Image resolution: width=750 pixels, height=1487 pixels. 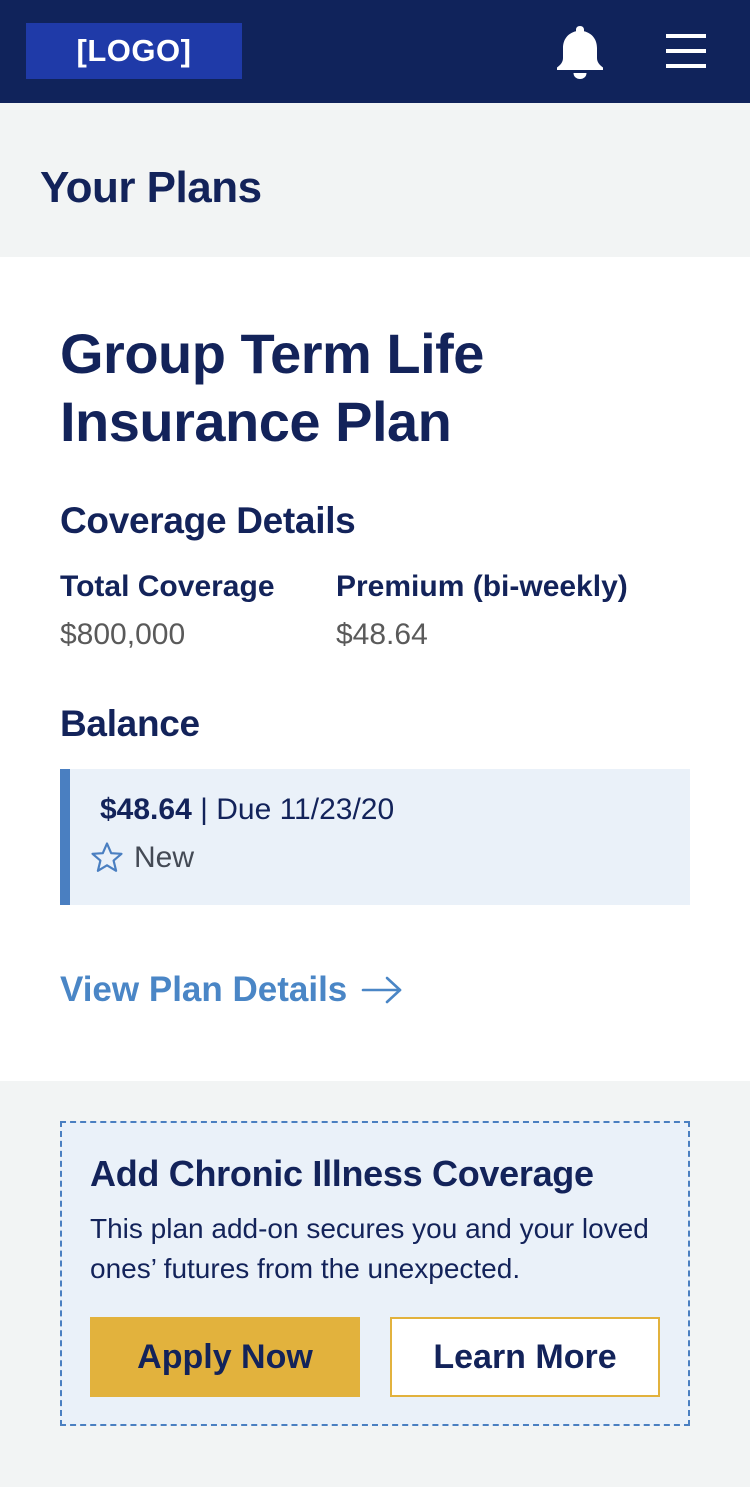 What do you see at coordinates (686, 51) in the screenshot?
I see `hamburger-menu-icon` at bounding box center [686, 51].